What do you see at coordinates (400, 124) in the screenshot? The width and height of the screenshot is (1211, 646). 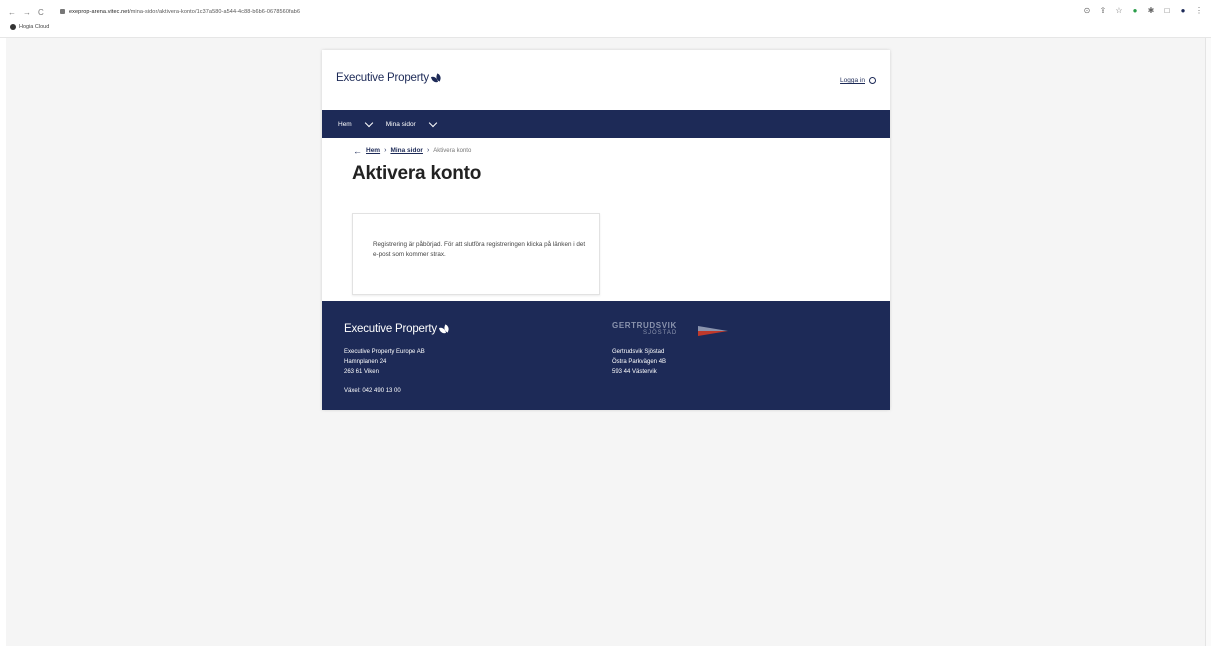 I see `nav-item-label: Mina sidor` at bounding box center [400, 124].